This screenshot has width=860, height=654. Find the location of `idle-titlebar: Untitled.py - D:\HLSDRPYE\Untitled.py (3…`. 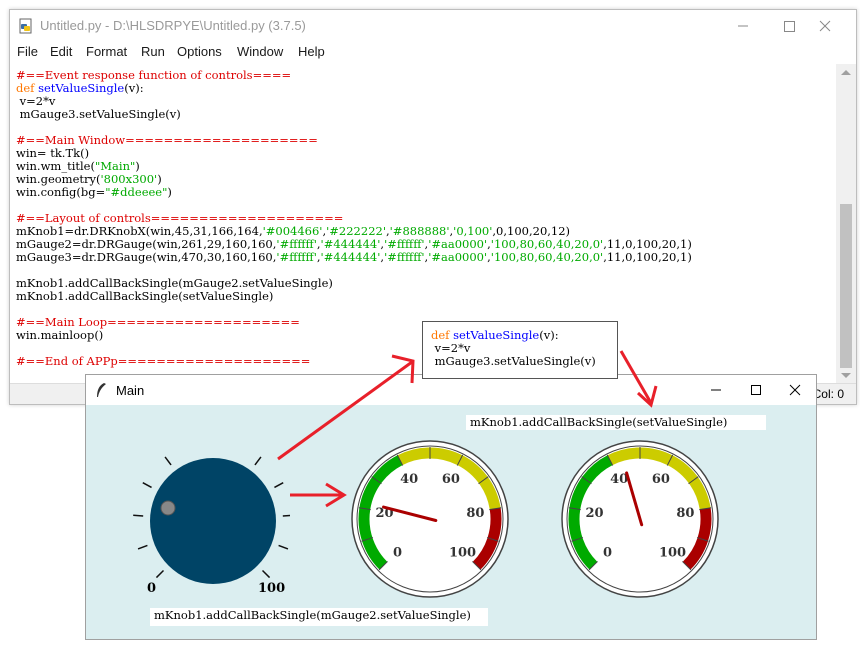

idle-titlebar: Untitled.py - D:\HLSDRPYE\Untitled.py (3… is located at coordinates (433, 26).